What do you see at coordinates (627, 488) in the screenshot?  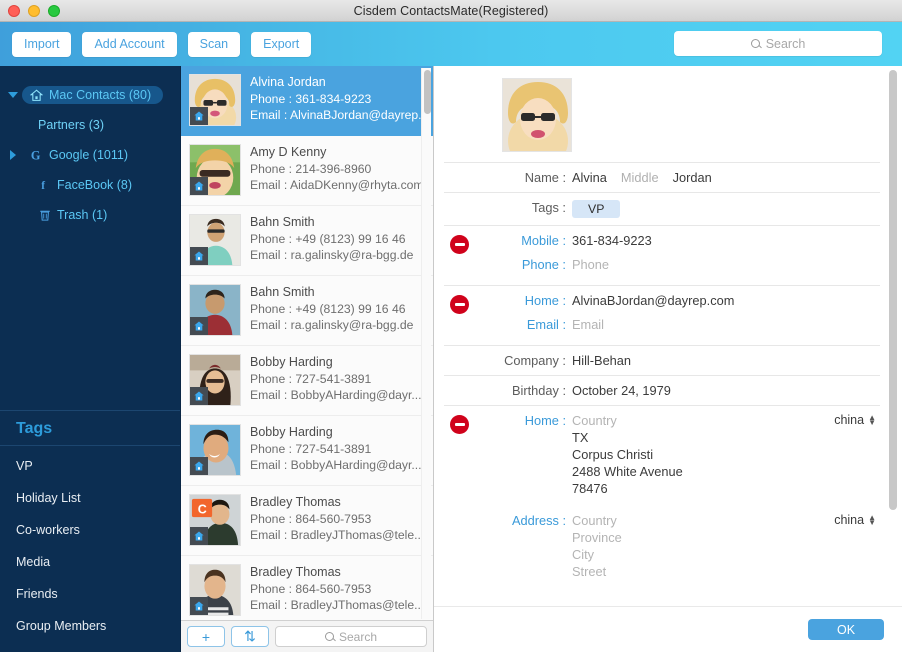 I see `home-address-zip-field: 78476` at bounding box center [627, 488].